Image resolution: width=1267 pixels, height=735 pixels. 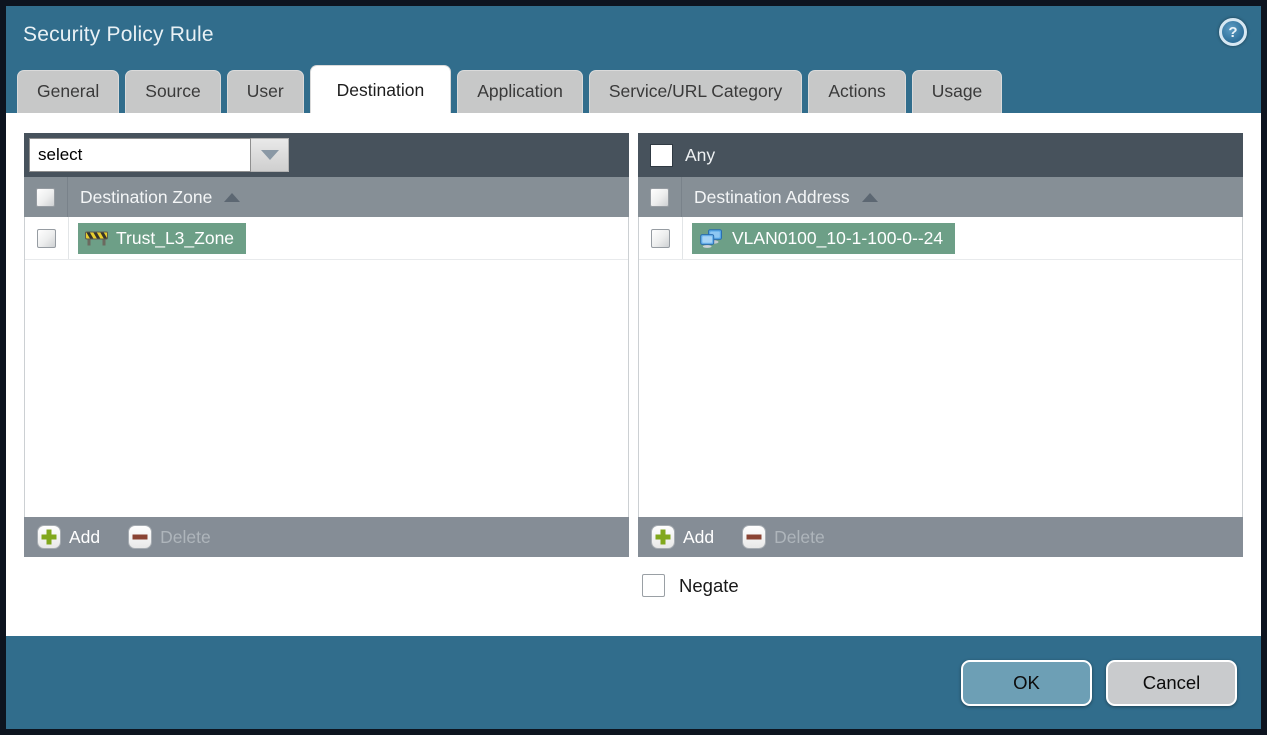 I want to click on zone-header-checkbox-cell, so click(x=46, y=197).